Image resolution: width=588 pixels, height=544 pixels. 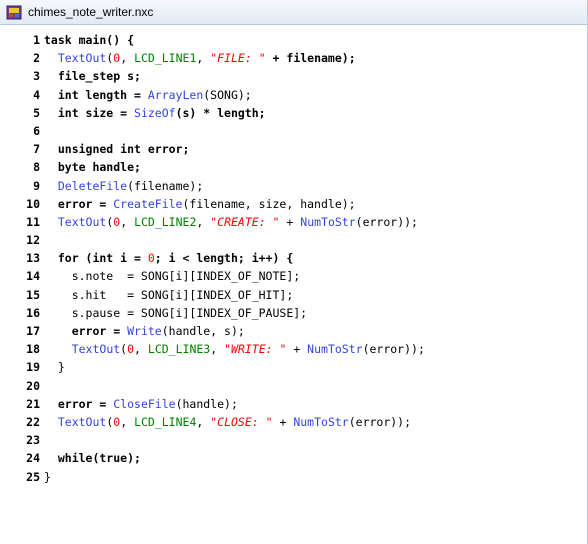 I want to click on code-token: byte handle;, so click(x=92, y=167).